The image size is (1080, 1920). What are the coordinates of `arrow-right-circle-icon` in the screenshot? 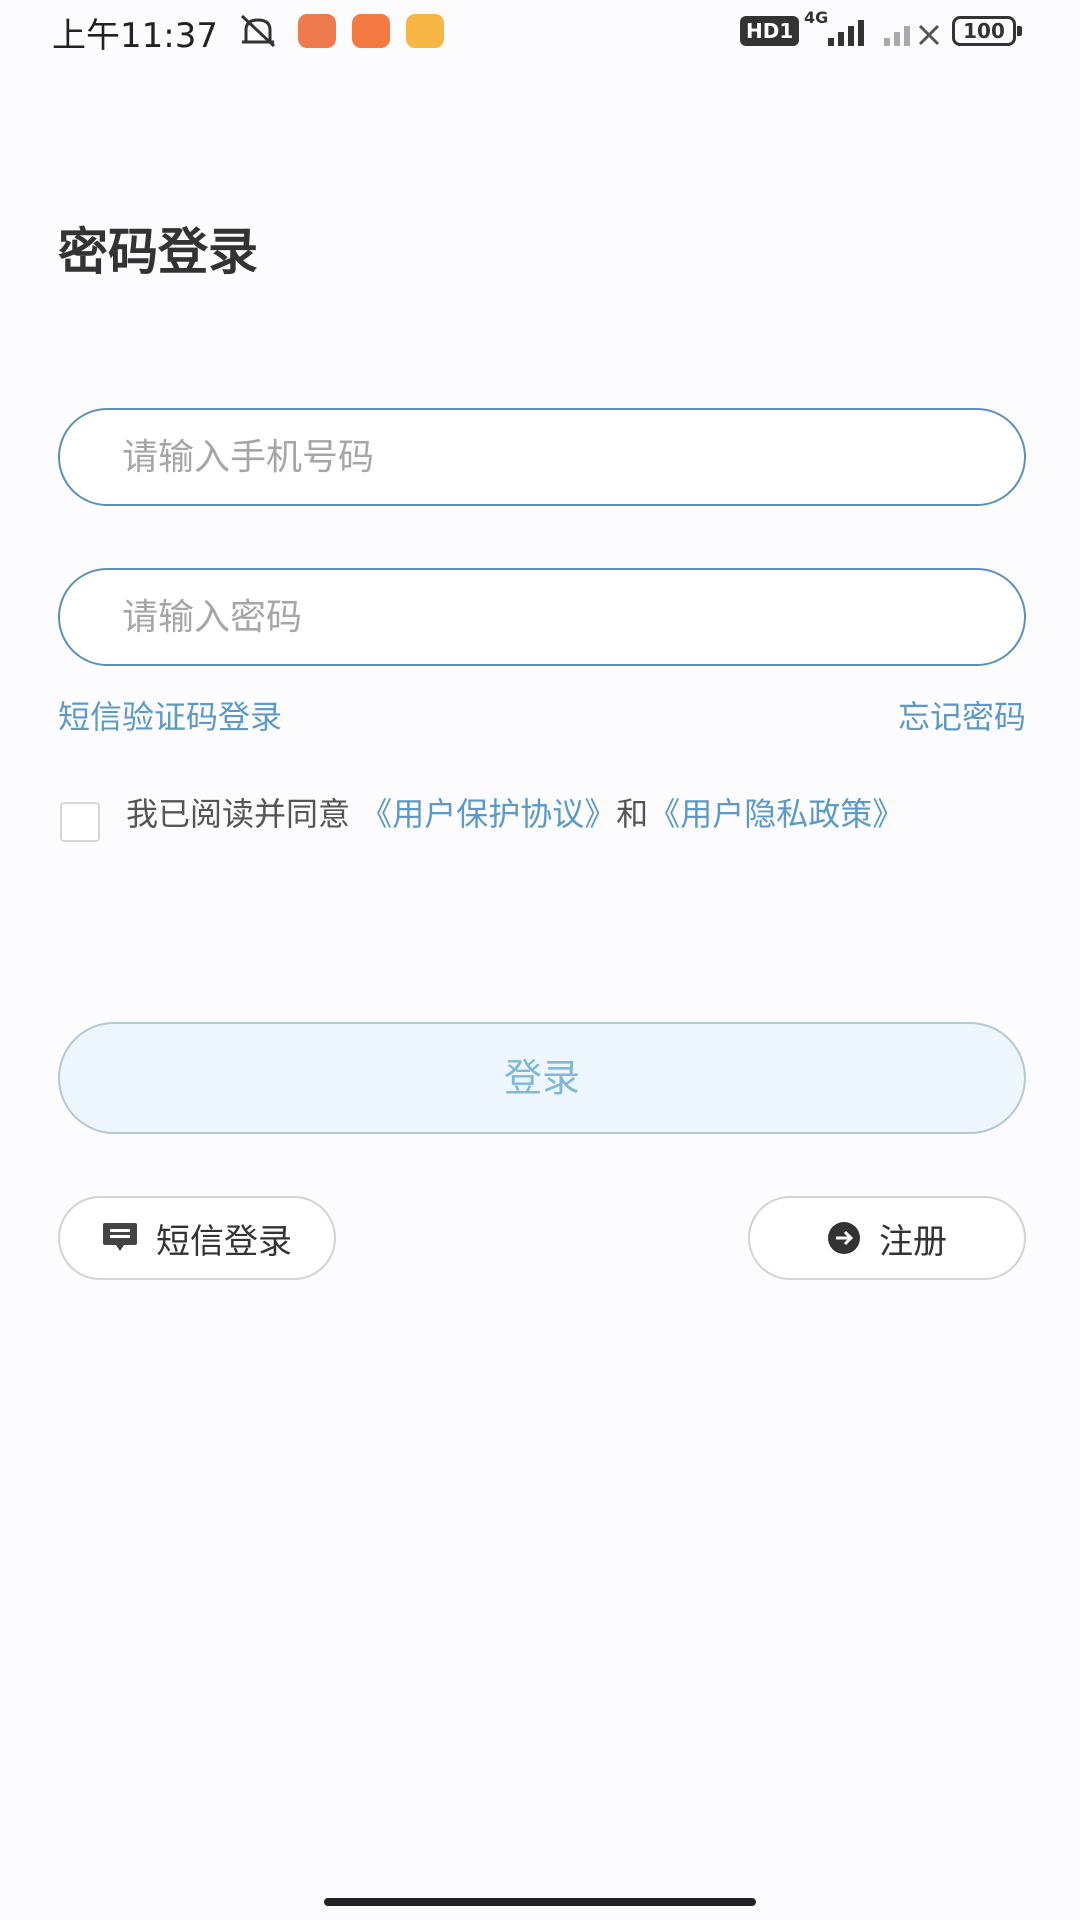 It's located at (844, 1238).